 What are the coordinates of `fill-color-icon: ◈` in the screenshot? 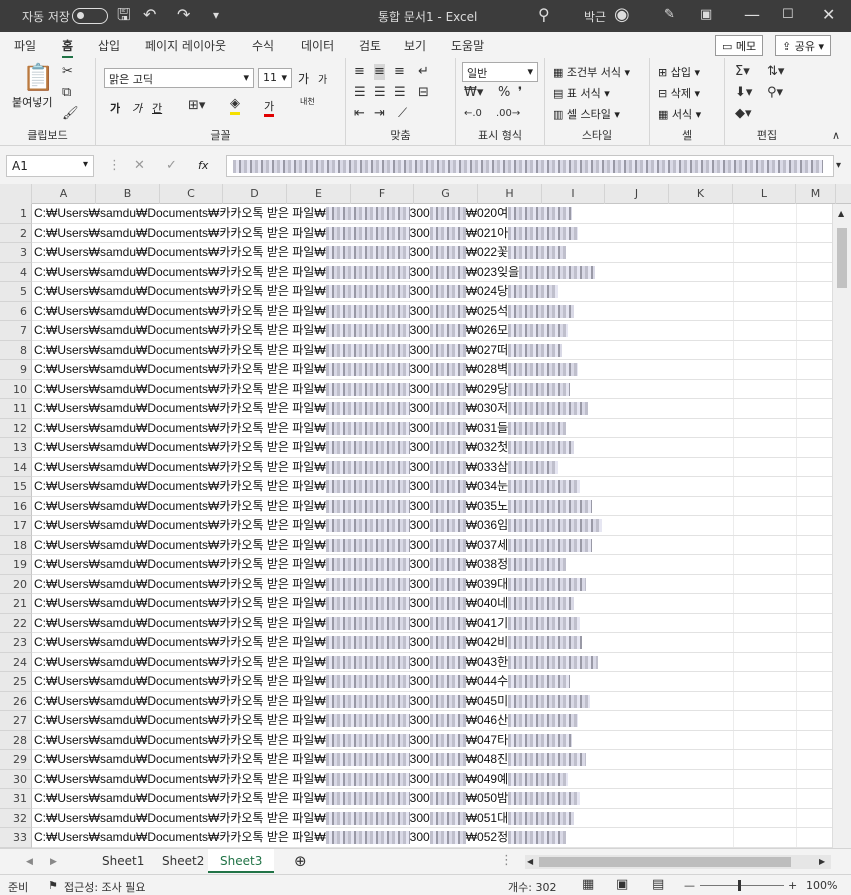 It's located at (235, 105).